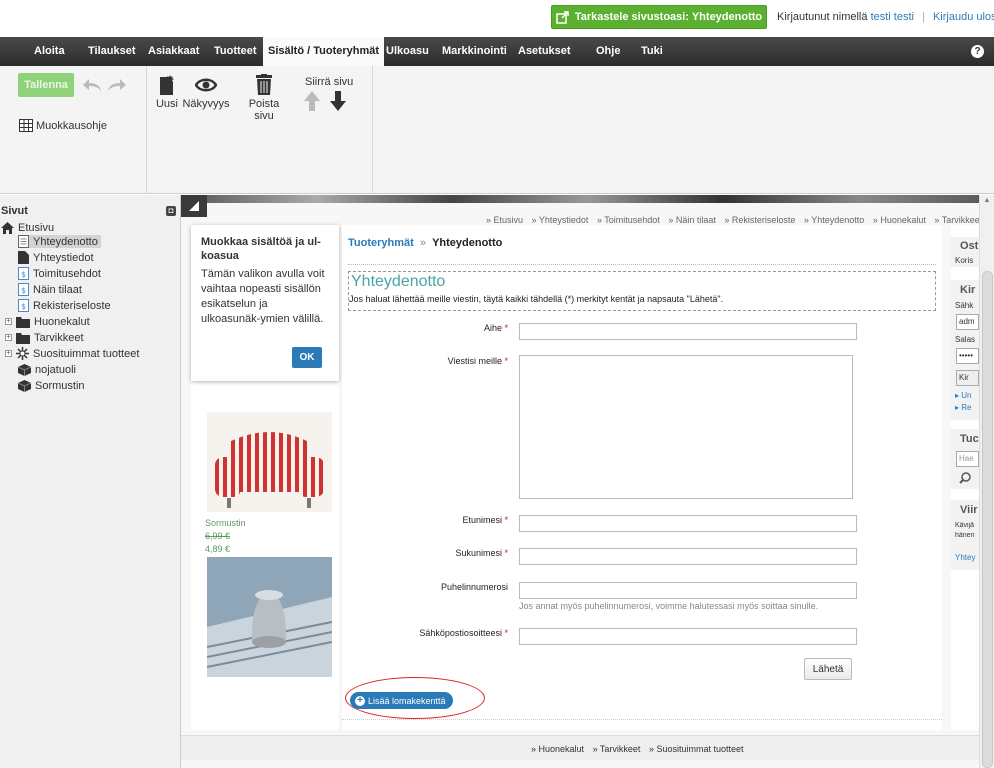 The height and width of the screenshot is (768, 994). I want to click on redo-icon, so click(117, 84).